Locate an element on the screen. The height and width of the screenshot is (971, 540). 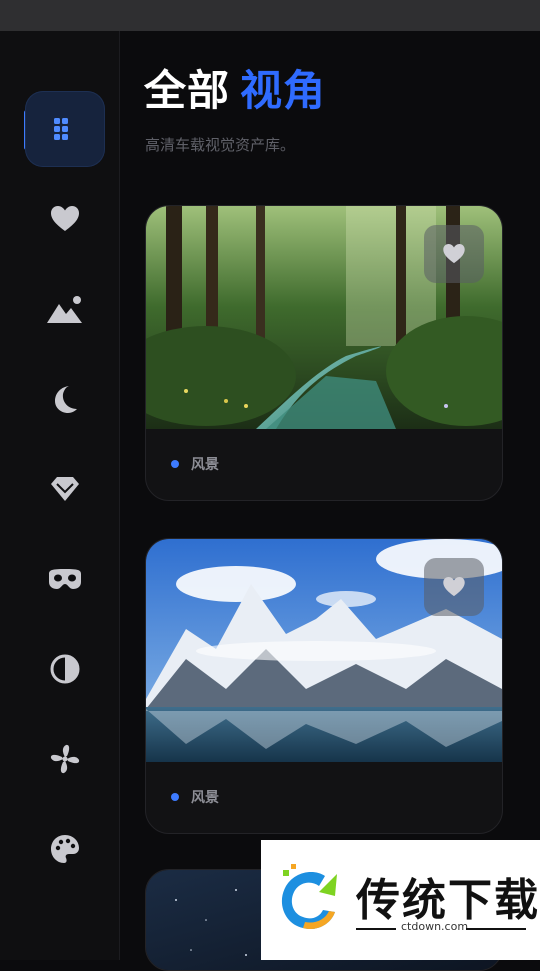
diamond-icon is located at coordinates (65, 489).